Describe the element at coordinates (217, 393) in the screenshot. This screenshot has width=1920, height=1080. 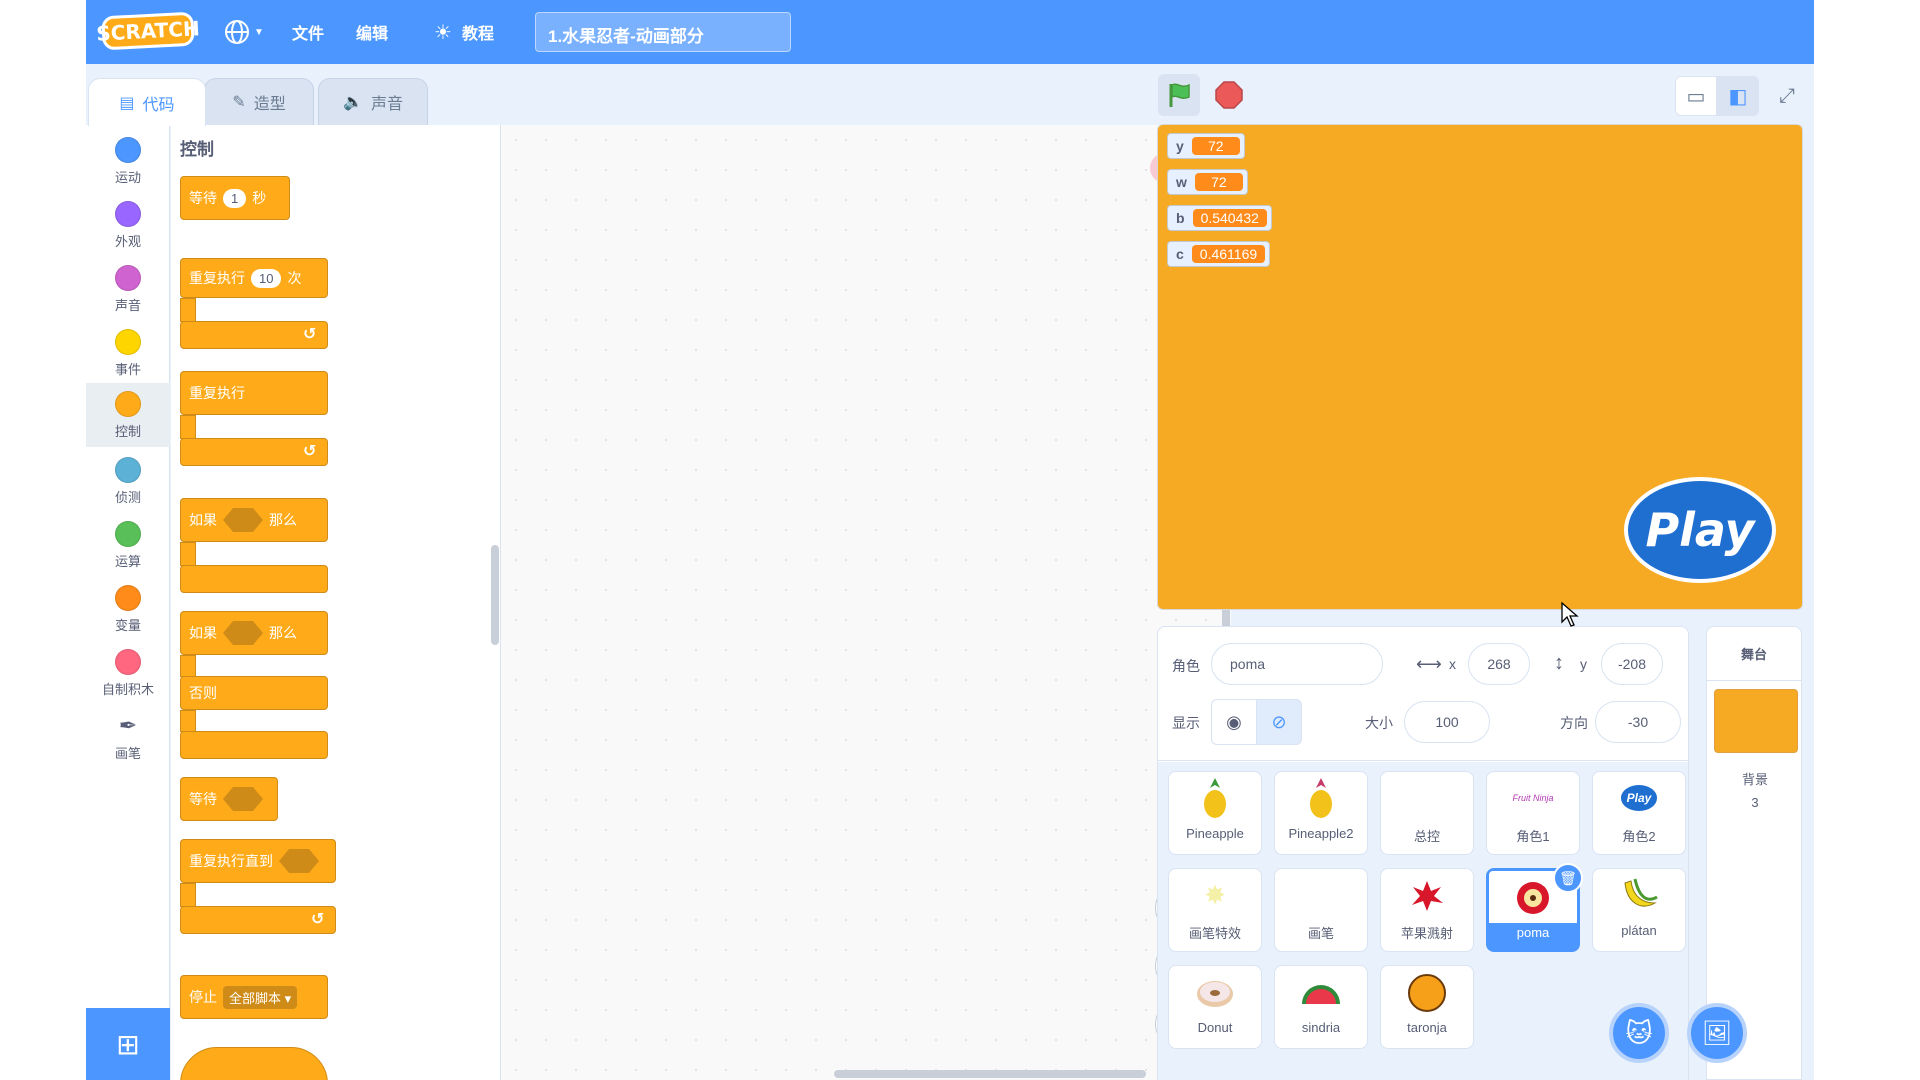
I see `block-text: 重复执行` at that location.